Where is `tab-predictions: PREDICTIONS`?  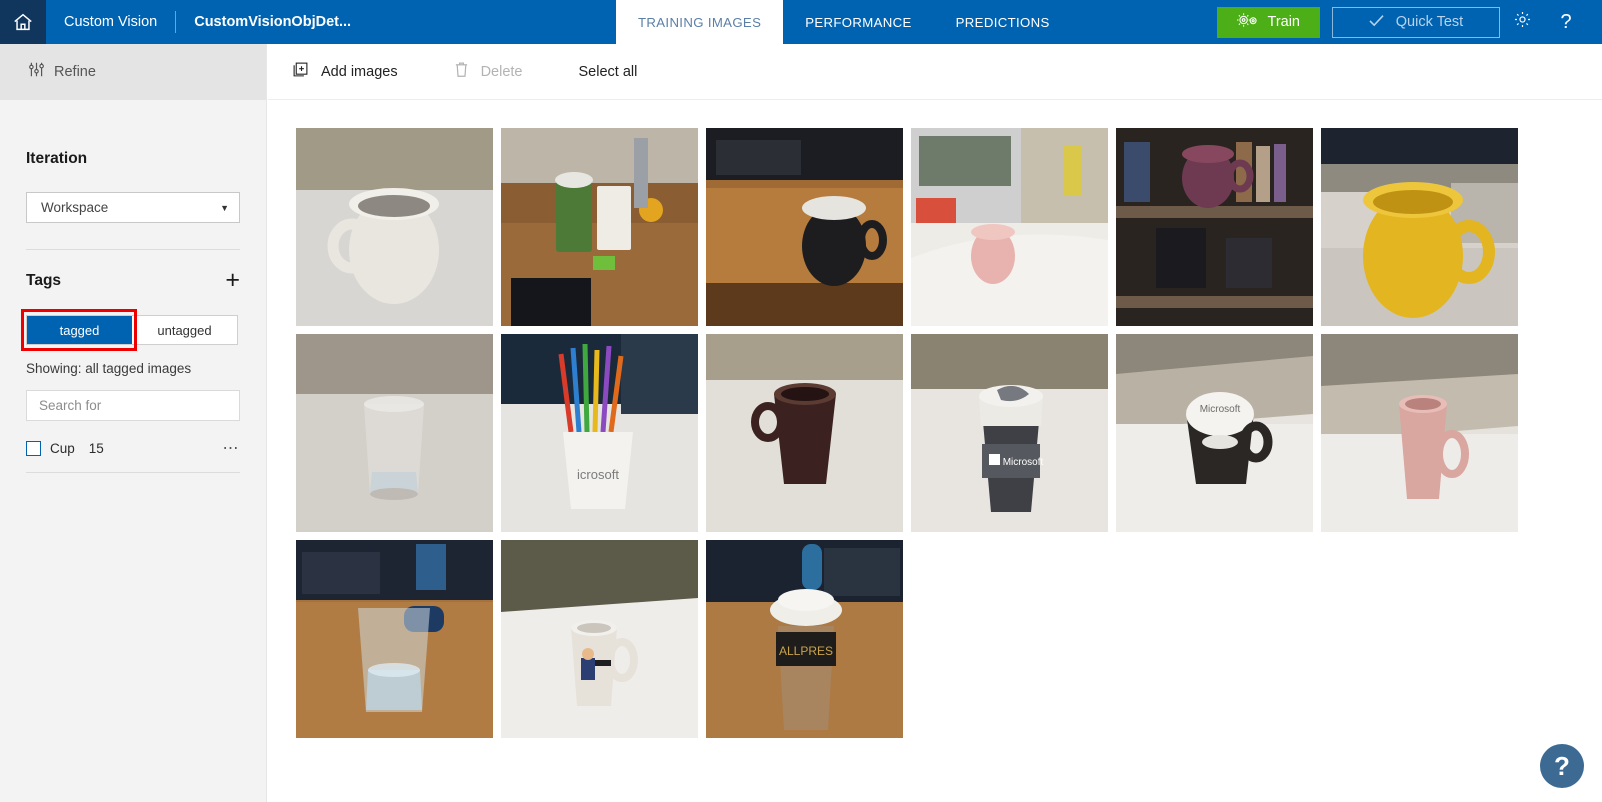 tab-predictions: PREDICTIONS is located at coordinates (1003, 22).